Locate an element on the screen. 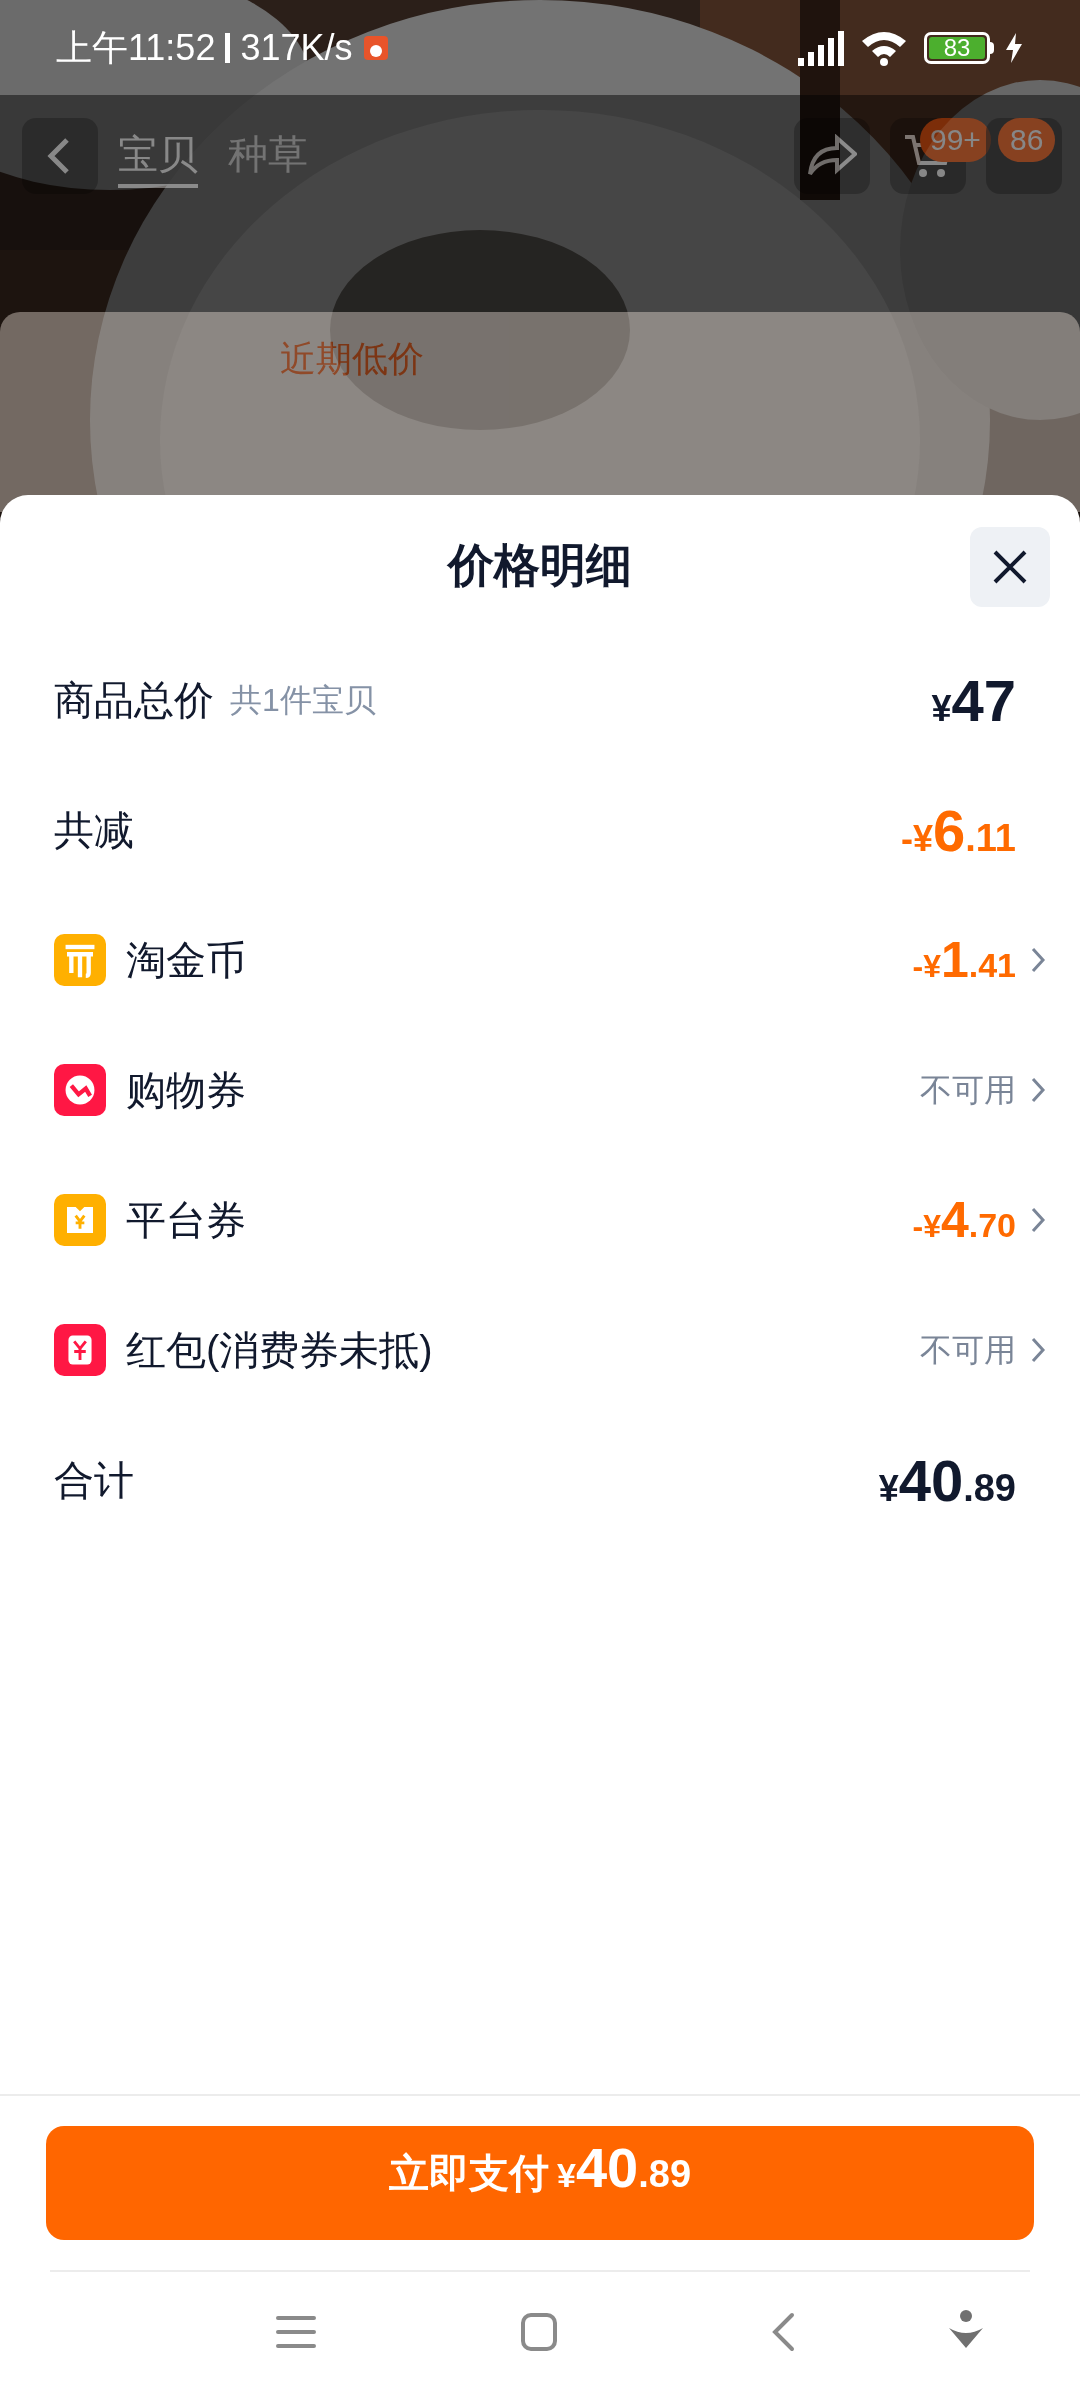 The image size is (1080, 2400). message-badge: 86 is located at coordinates (1027, 140).